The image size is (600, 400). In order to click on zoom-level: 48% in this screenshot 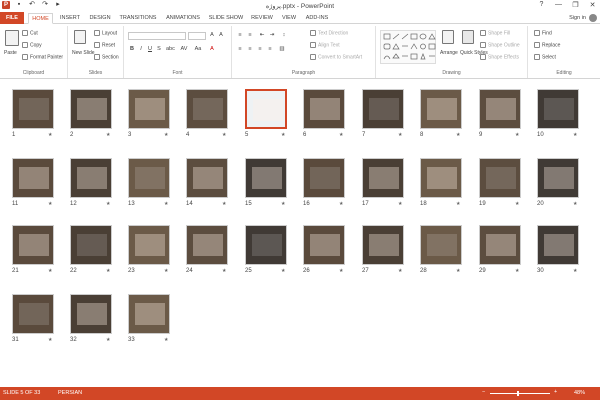, I will do `click(579, 393)`.